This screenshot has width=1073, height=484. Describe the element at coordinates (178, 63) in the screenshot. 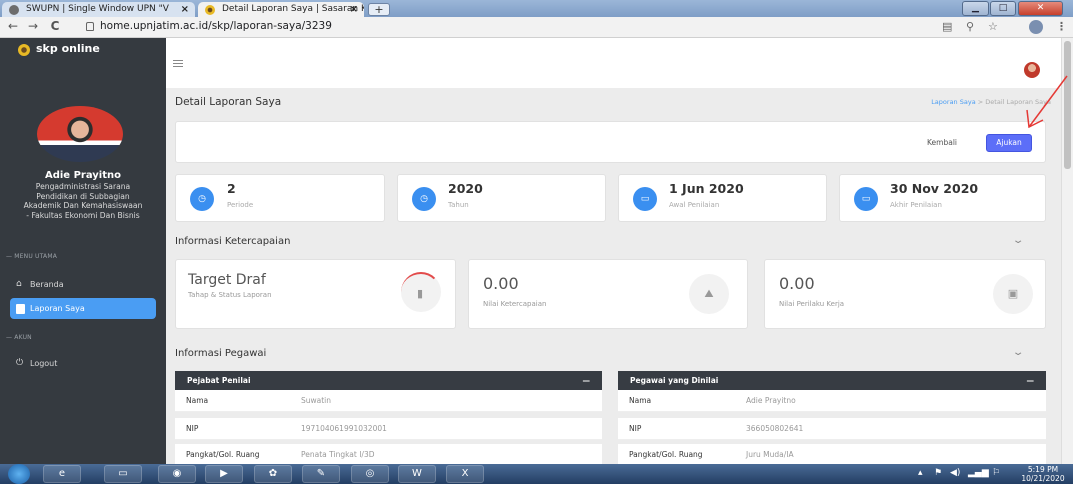

I see `hamburger-icon` at that location.